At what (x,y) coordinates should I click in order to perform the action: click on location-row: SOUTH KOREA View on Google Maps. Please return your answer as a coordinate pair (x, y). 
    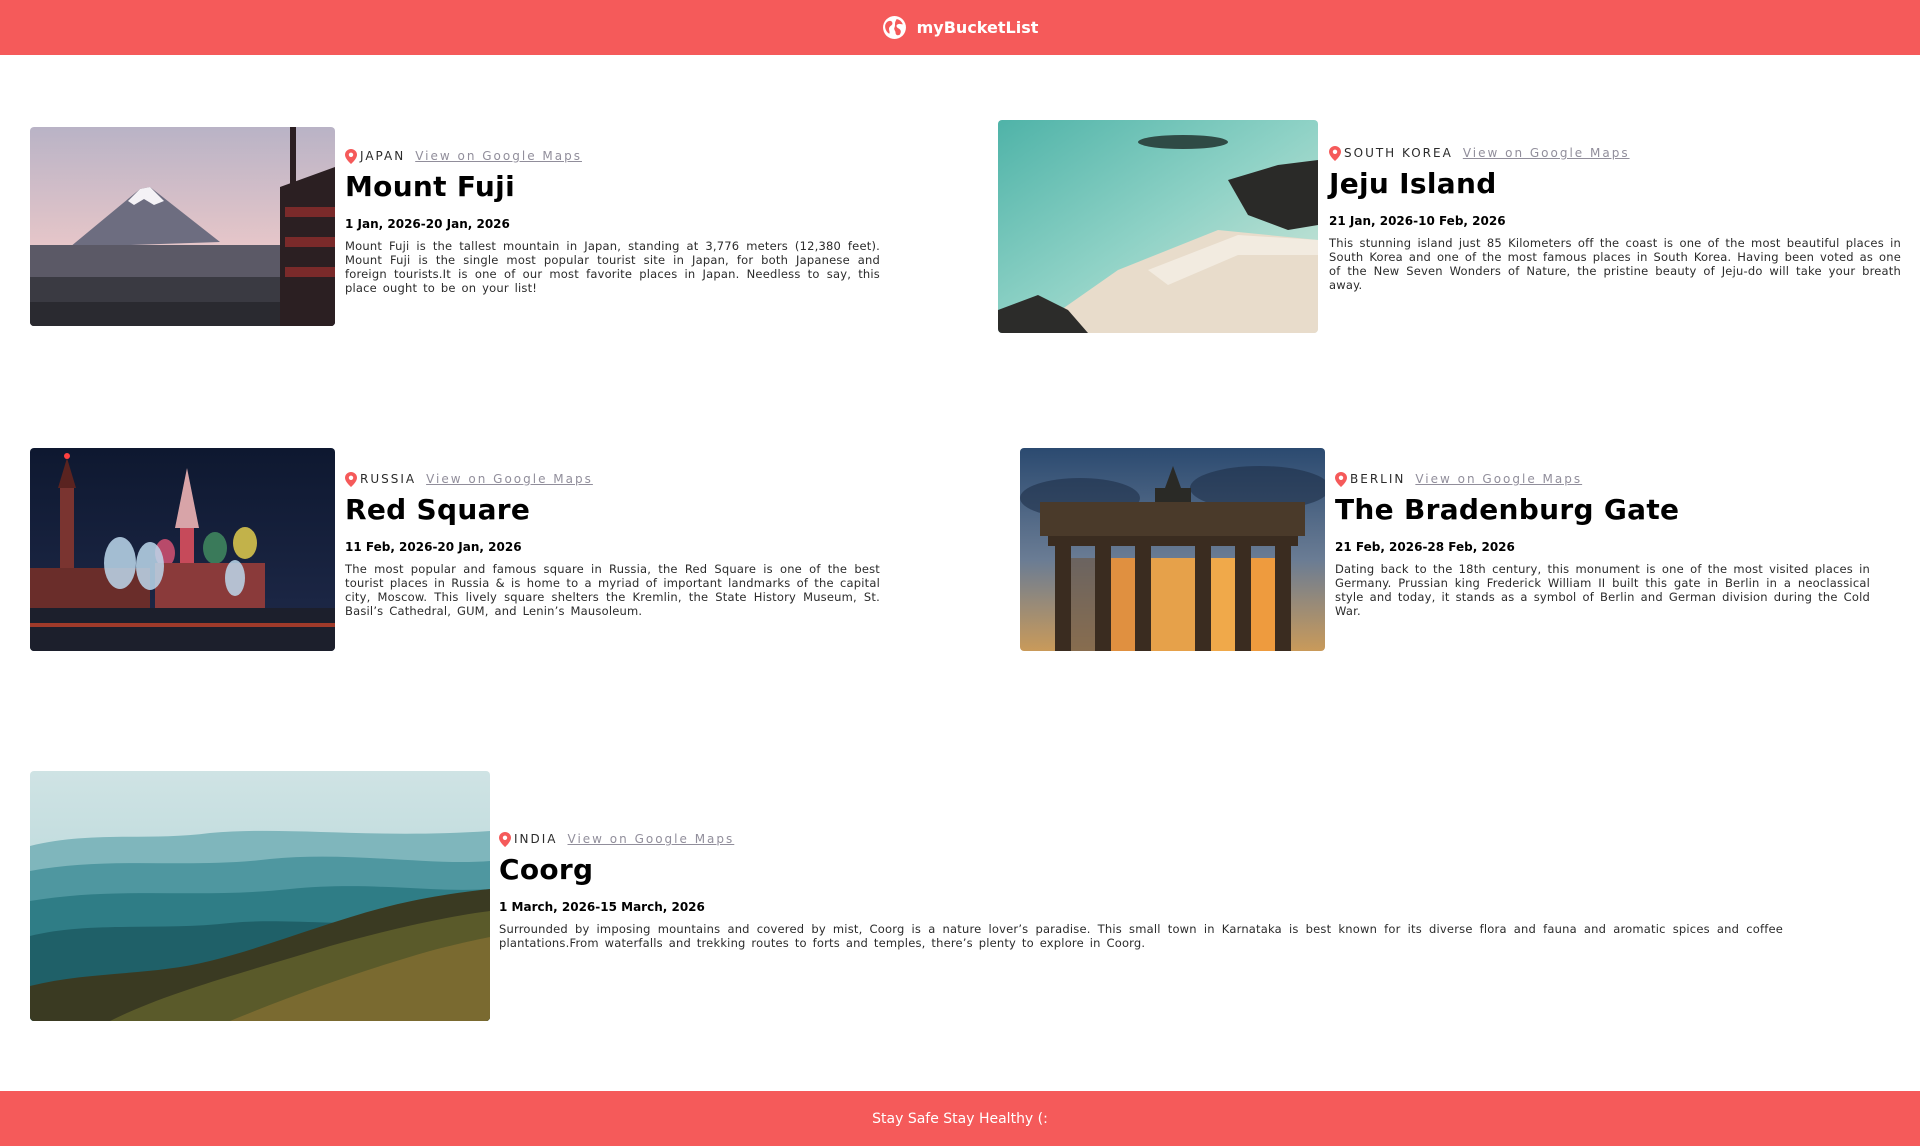
    Looking at the image, I should click on (1615, 153).